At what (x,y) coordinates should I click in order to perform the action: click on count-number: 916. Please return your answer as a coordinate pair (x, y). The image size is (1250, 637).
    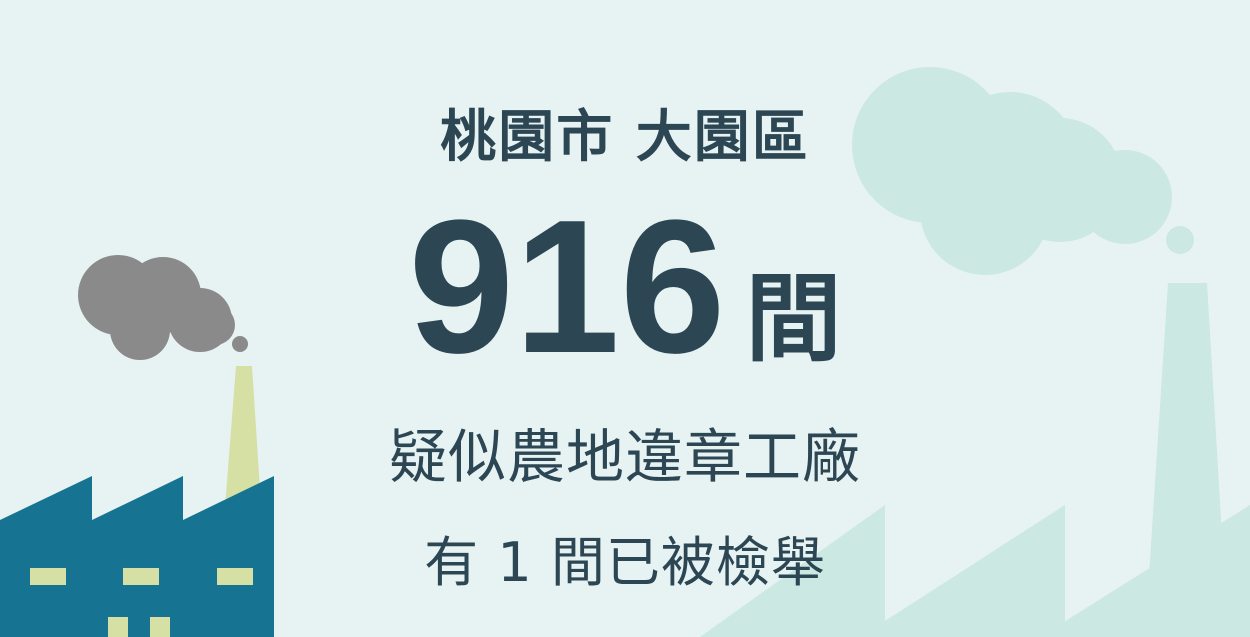
    Looking at the image, I should click on (567, 287).